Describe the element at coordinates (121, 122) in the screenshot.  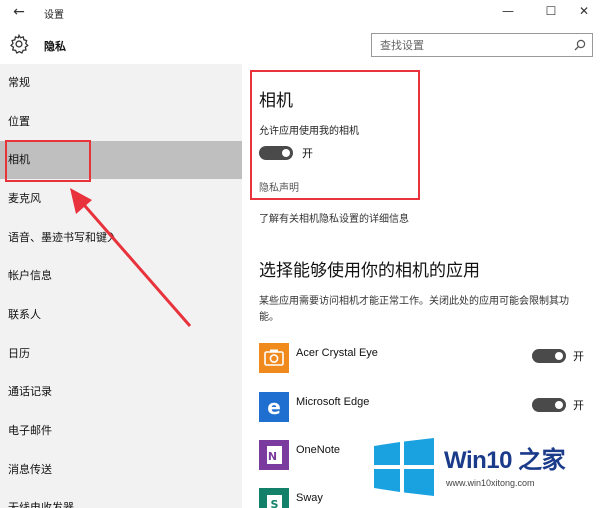
I see `sidebar-item-location: 位置` at that location.